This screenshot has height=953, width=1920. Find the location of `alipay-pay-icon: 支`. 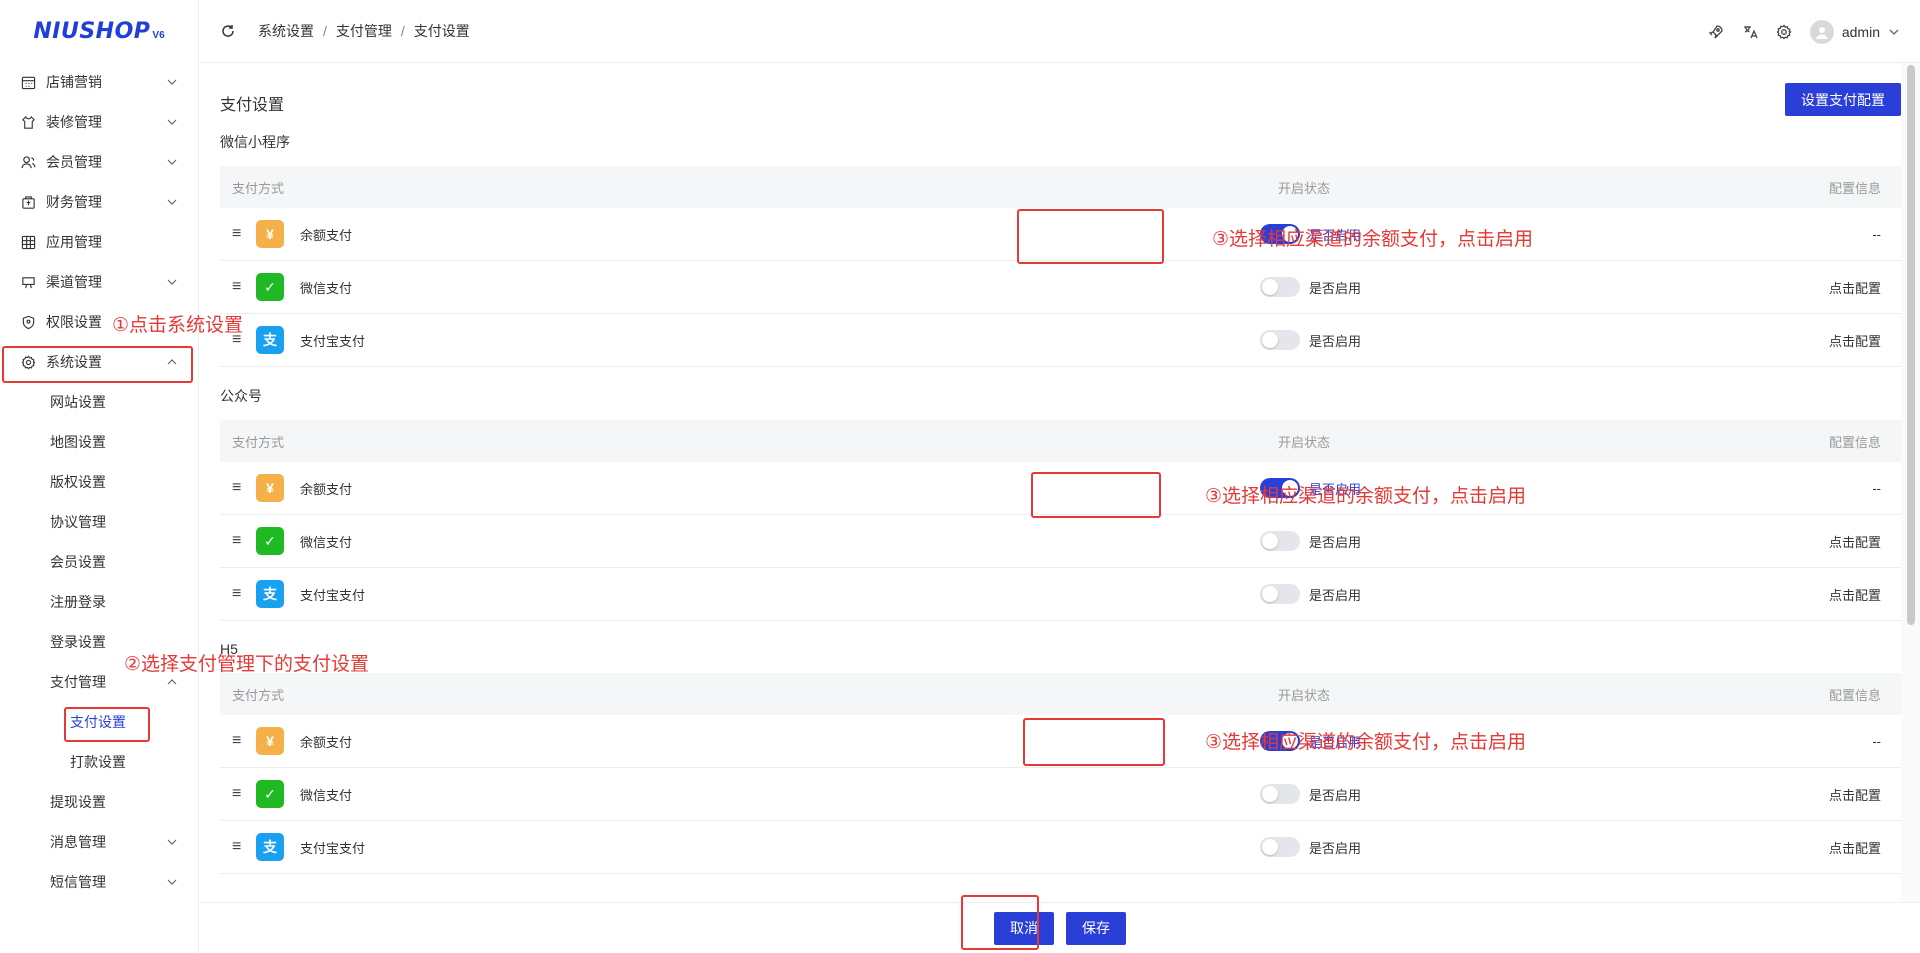

alipay-pay-icon: 支 is located at coordinates (270, 594).